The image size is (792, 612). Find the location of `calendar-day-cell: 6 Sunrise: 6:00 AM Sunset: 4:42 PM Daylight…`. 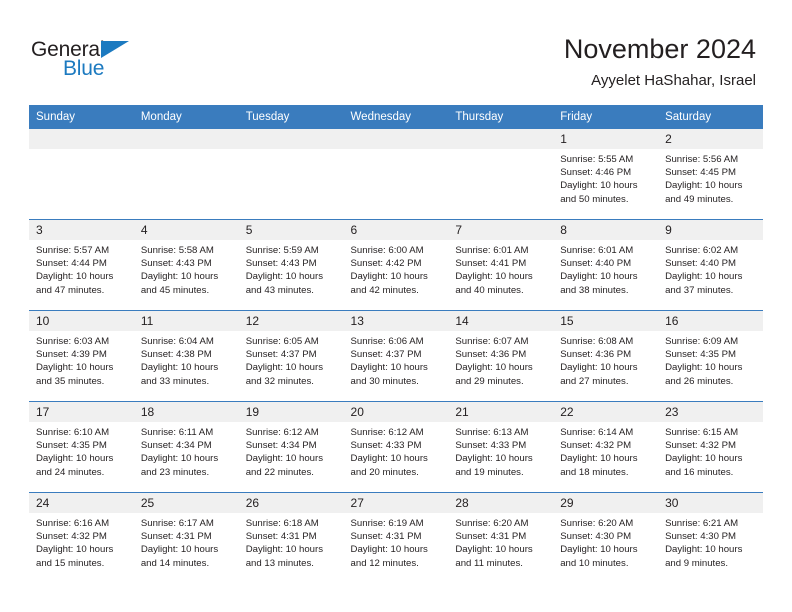

calendar-day-cell: 6 Sunrise: 6:00 AM Sunset: 4:42 PM Daylight… is located at coordinates (396, 265).